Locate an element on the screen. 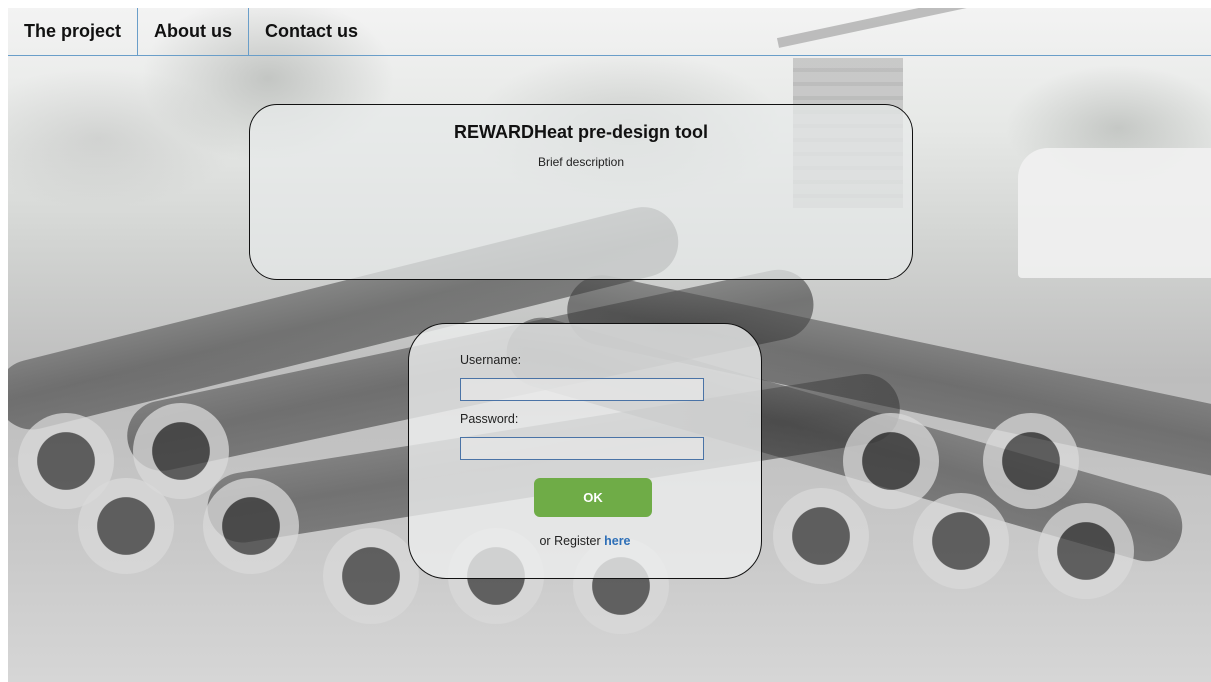 The image size is (1211, 682). ok-button: OK is located at coordinates (593, 497).